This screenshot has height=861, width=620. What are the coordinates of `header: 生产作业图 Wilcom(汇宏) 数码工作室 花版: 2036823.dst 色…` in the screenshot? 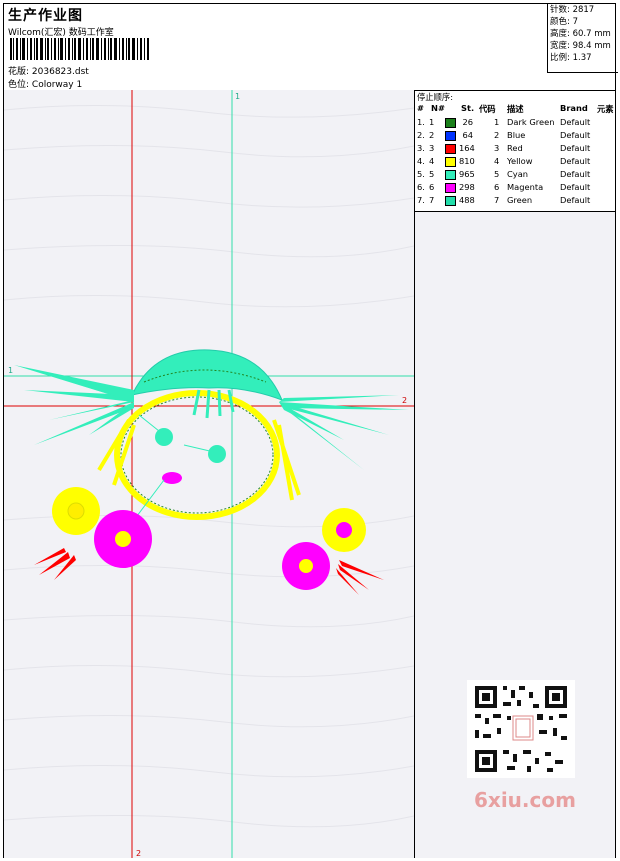 It's located at (311, 47).